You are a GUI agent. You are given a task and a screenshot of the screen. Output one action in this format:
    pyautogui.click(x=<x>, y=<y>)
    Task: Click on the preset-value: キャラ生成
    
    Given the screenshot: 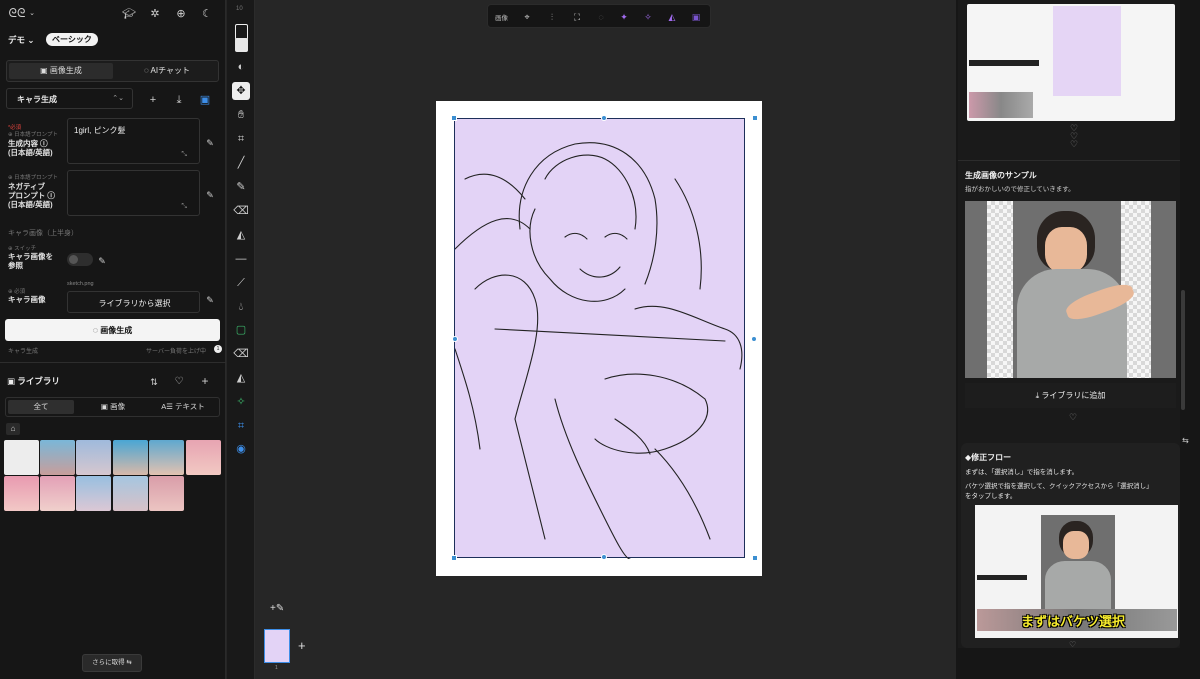 What is the action you would take?
    pyautogui.click(x=37, y=99)
    